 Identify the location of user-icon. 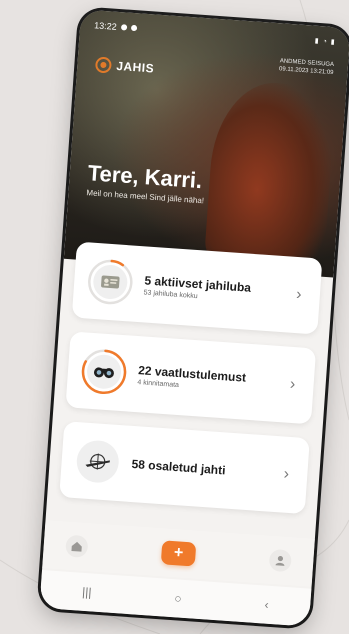
(280, 560).